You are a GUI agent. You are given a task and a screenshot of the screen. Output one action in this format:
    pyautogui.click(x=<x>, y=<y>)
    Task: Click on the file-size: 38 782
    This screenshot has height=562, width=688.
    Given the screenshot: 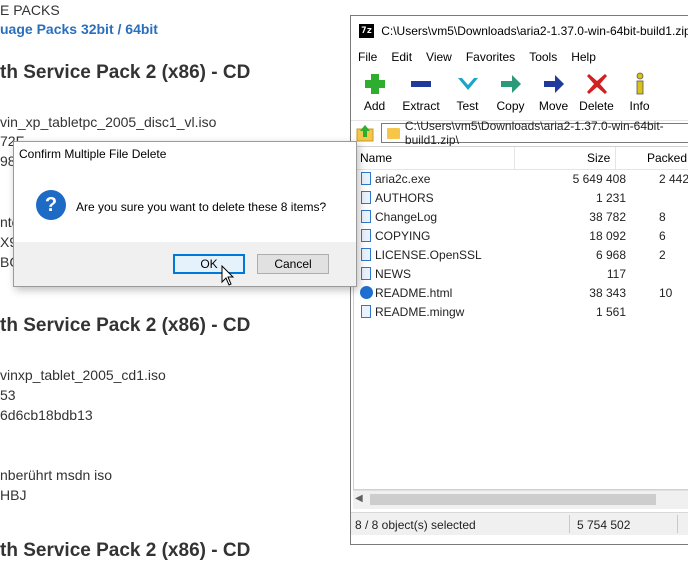 What is the action you would take?
    pyautogui.click(x=607, y=217)
    